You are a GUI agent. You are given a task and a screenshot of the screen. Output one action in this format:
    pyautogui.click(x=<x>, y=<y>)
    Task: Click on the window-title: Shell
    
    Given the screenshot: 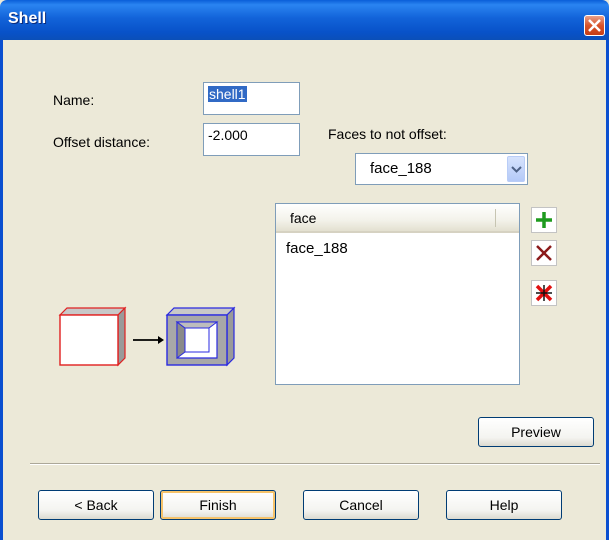 What is the action you would take?
    pyautogui.click(x=27, y=18)
    